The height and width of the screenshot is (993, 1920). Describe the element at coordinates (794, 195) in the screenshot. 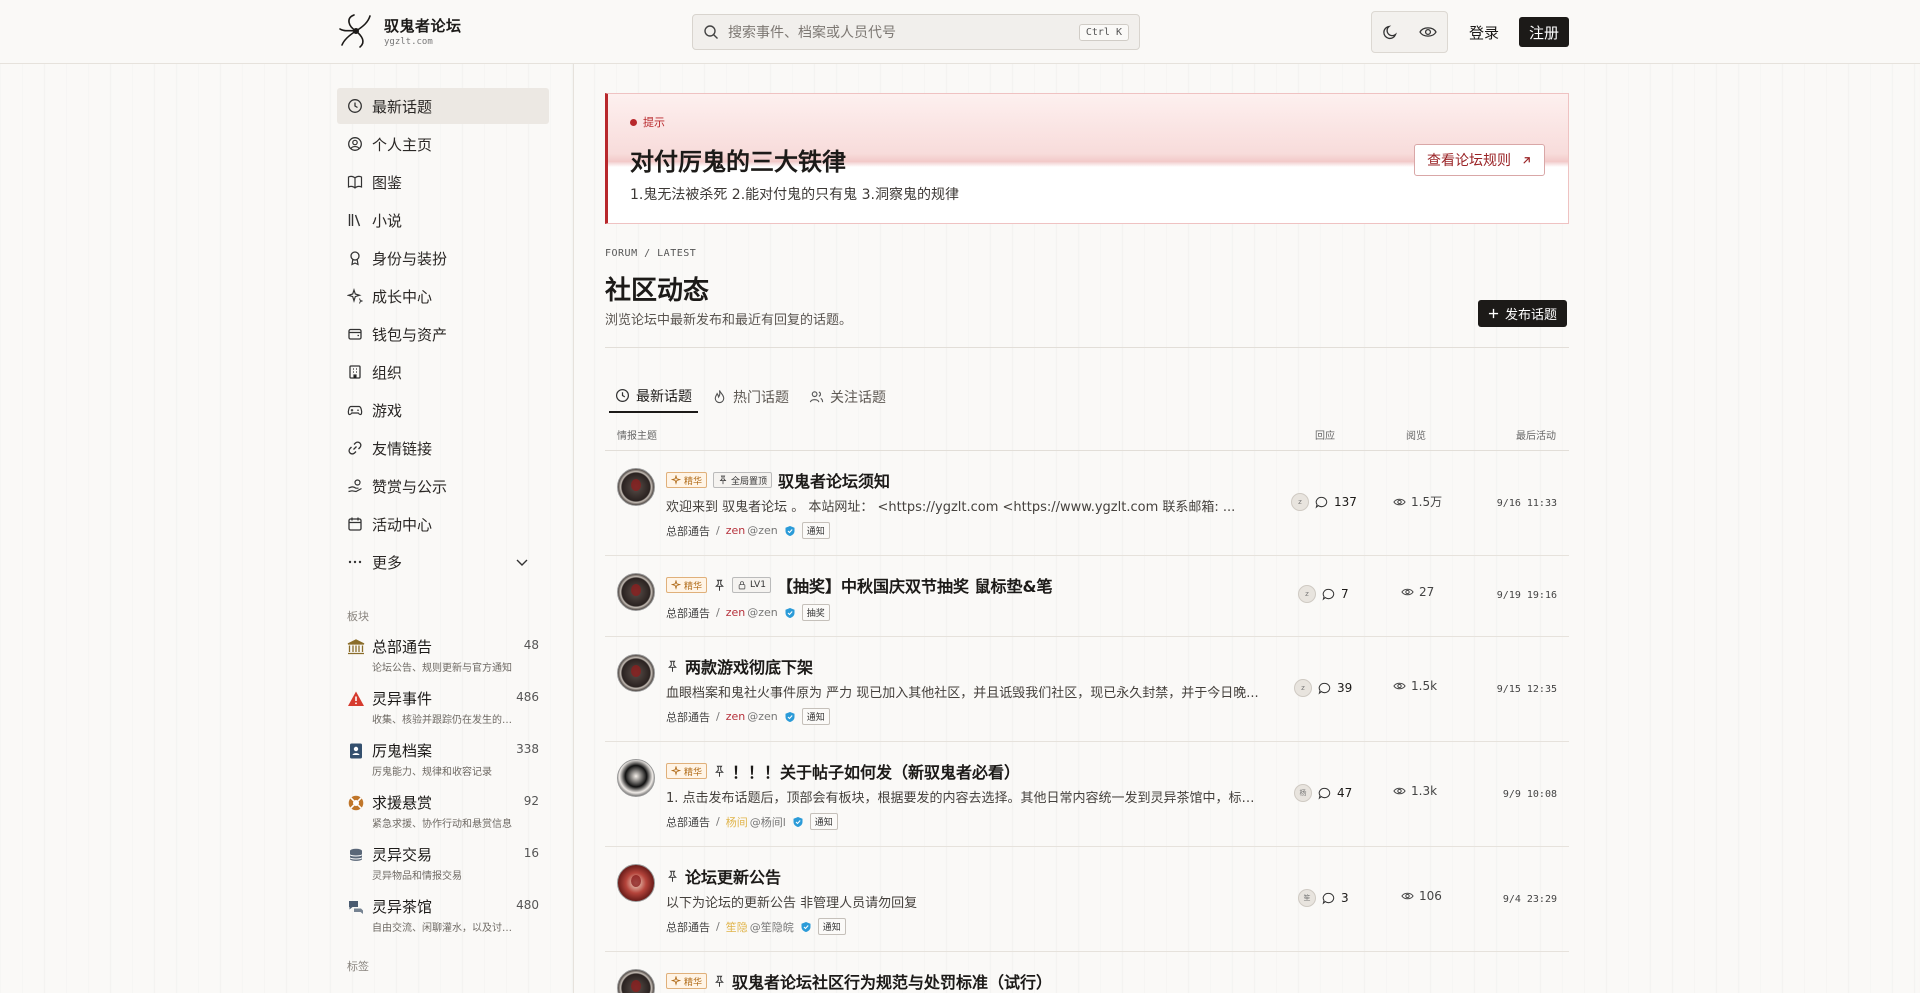

I see `notice-desc: 1.鬼无法被杀死 2.能对付鬼的只有鬼 3.洞察鬼的规律` at that location.